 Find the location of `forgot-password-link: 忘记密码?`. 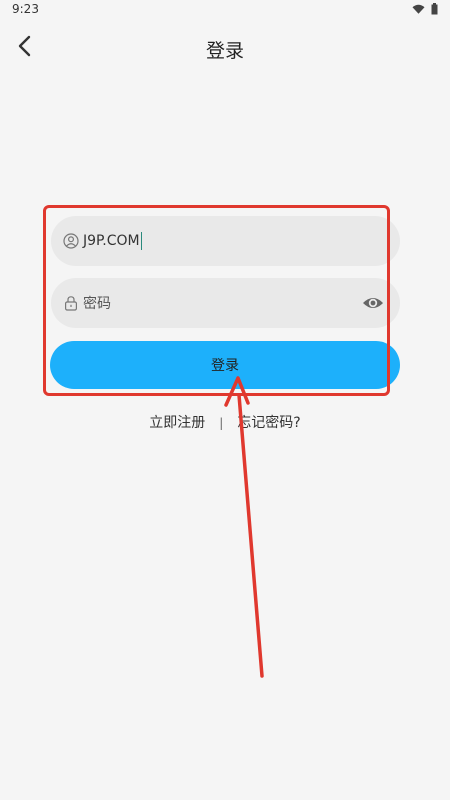

forgot-password-link: 忘记密码? is located at coordinates (268, 423).